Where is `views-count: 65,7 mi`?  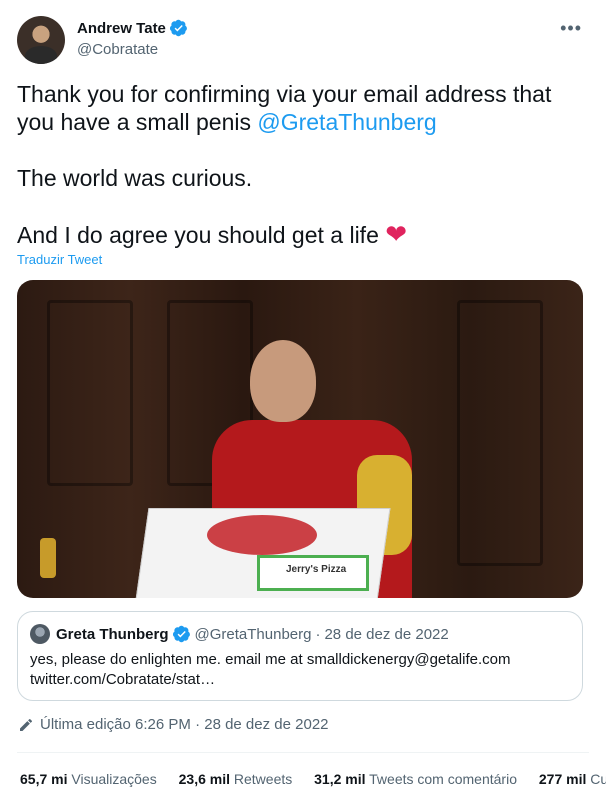 views-count: 65,7 mi is located at coordinates (44, 779).